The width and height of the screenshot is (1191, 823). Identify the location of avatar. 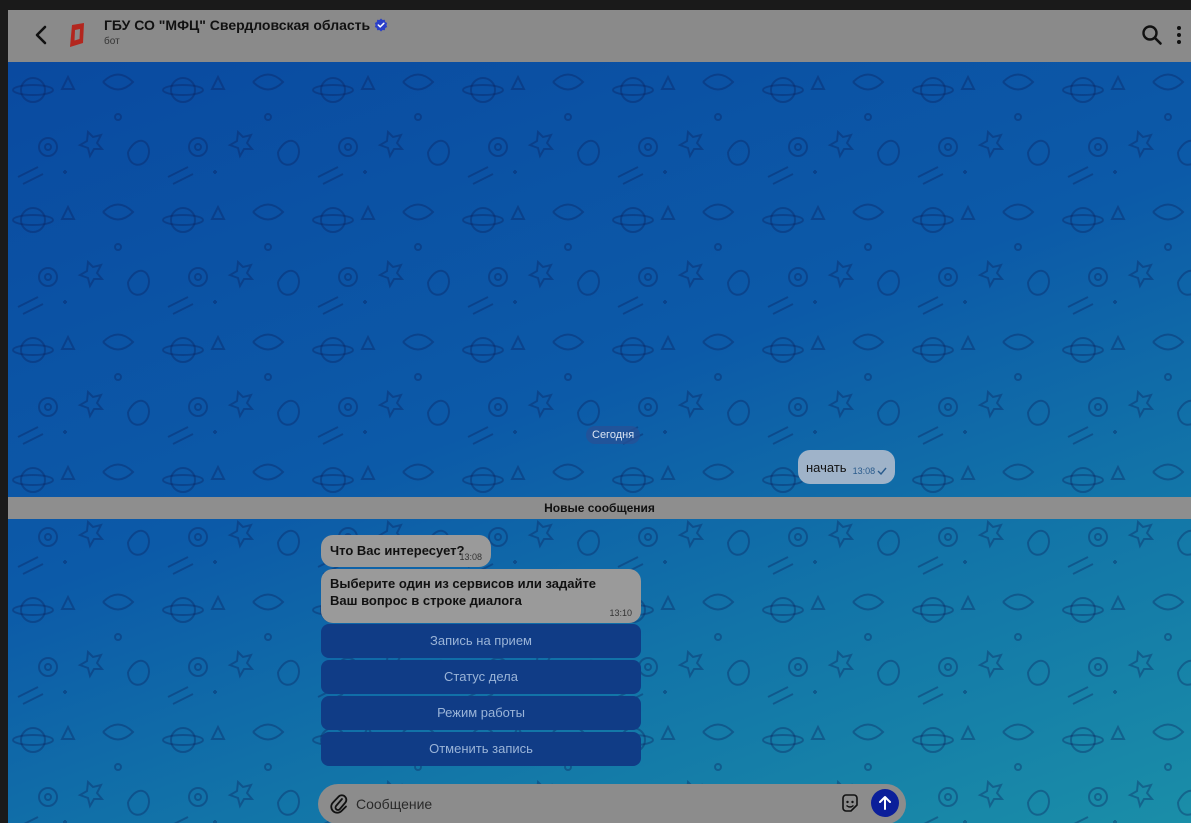
(77, 35).